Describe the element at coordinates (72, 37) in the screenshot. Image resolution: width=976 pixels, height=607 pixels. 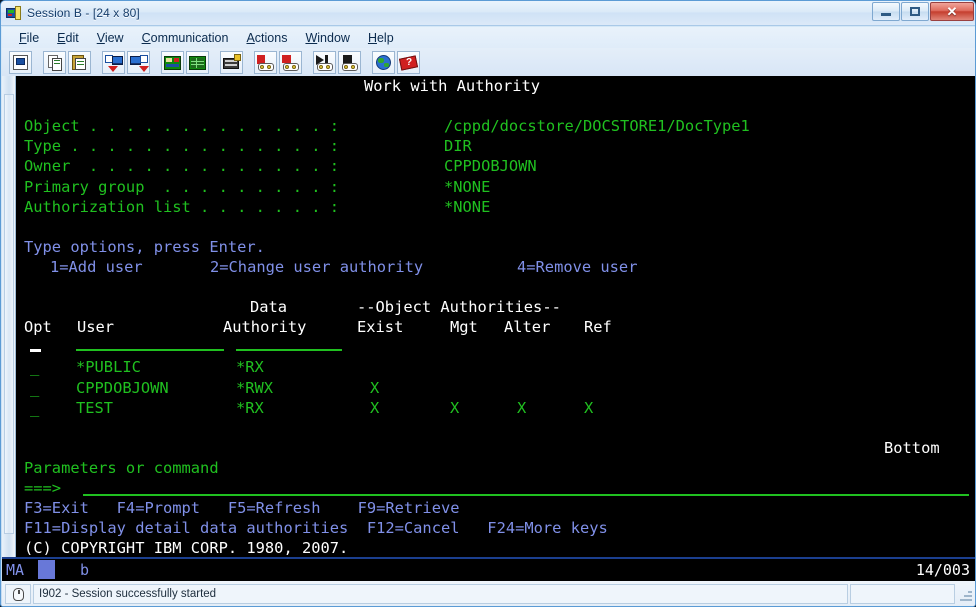
I see `menu-edit-rest: dit` at that location.